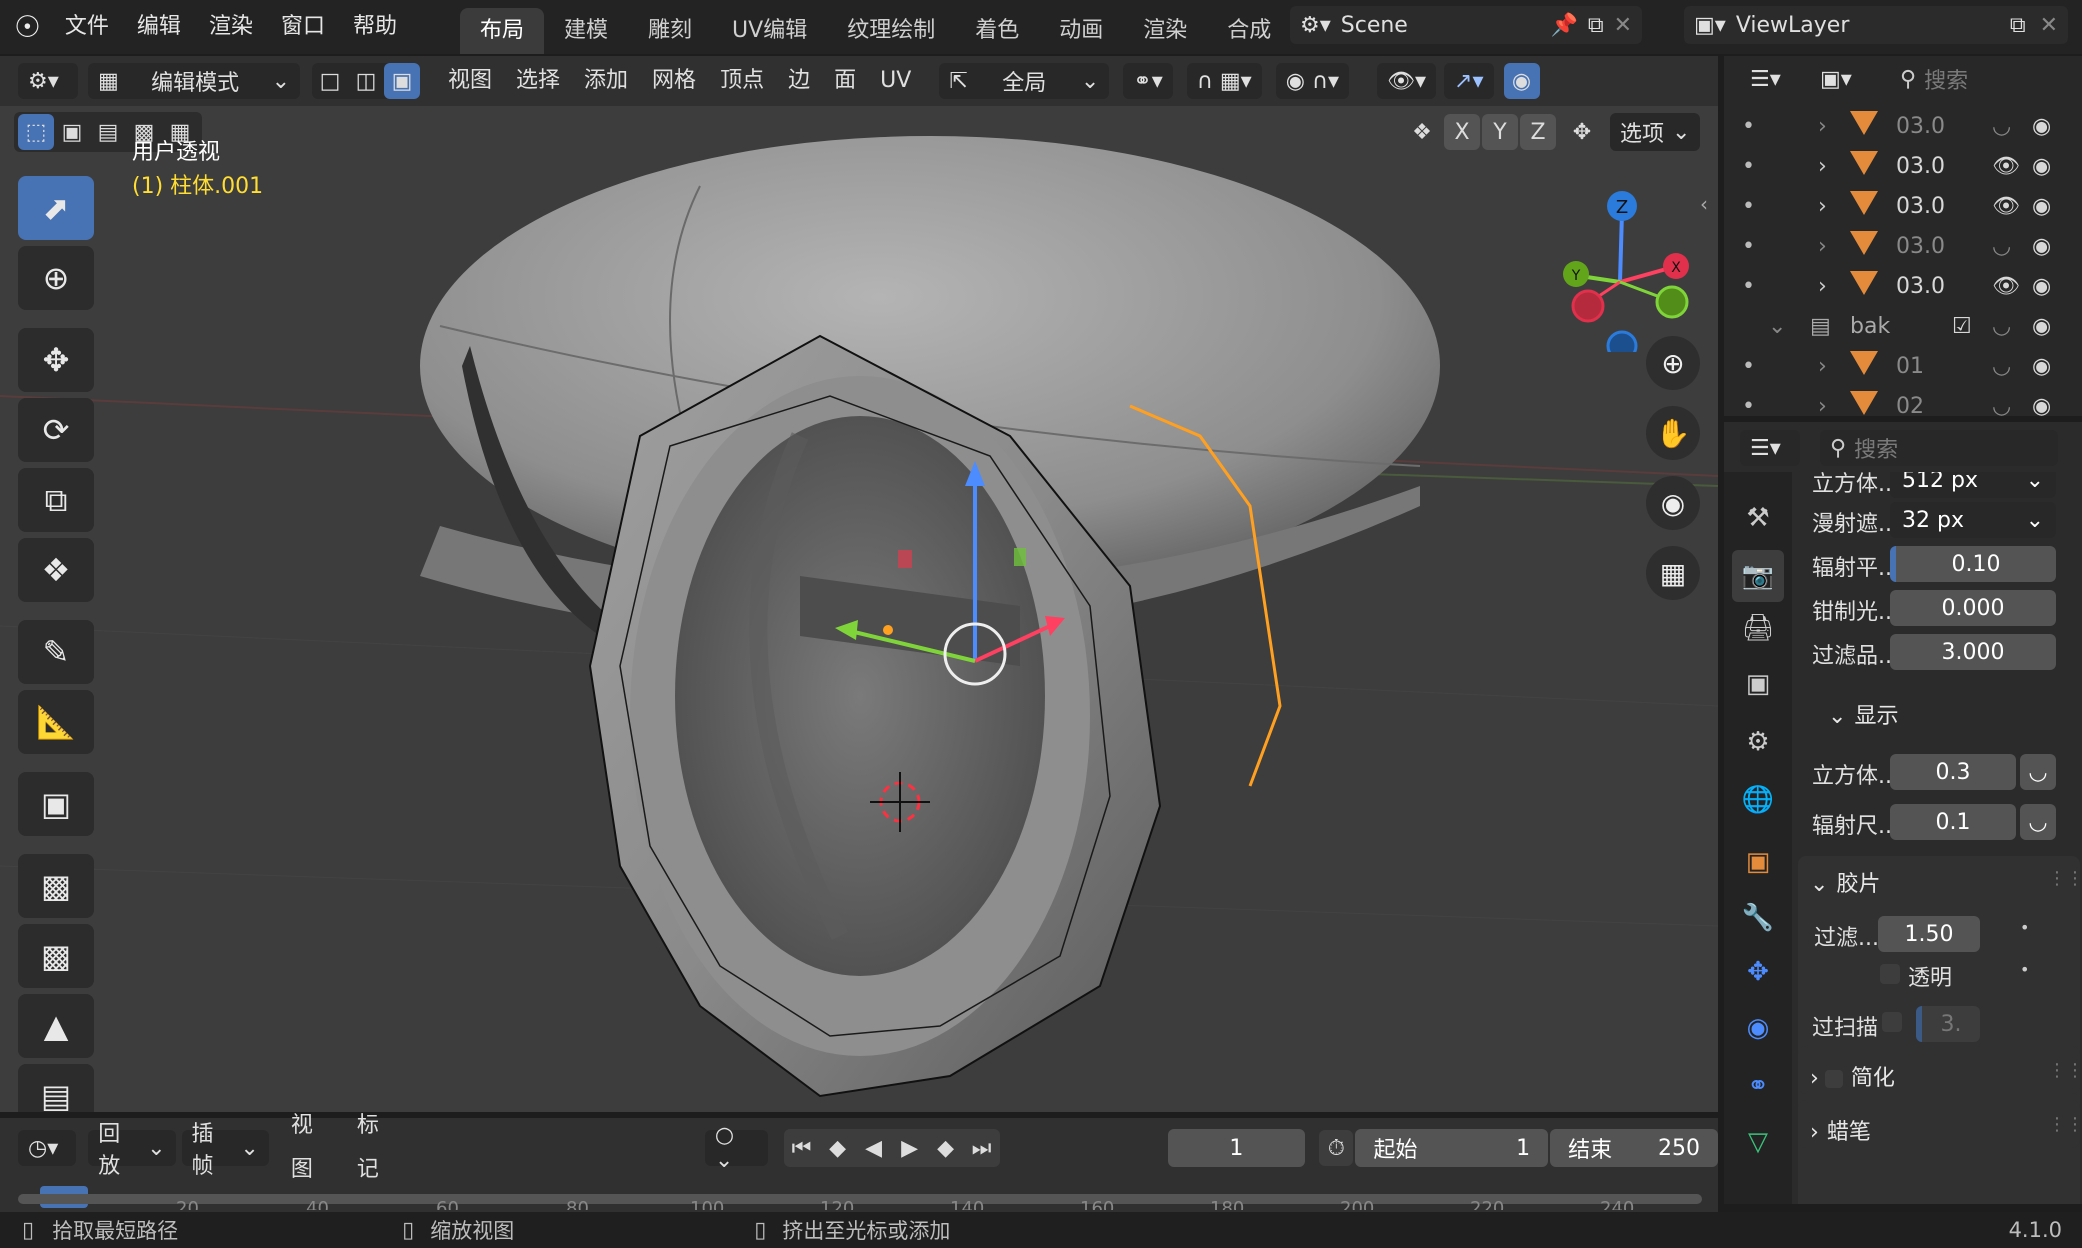 Image resolution: width=2082 pixels, height=1248 pixels. Describe the element at coordinates (895, 81) in the screenshot. I see `menu-uv: UV` at that location.